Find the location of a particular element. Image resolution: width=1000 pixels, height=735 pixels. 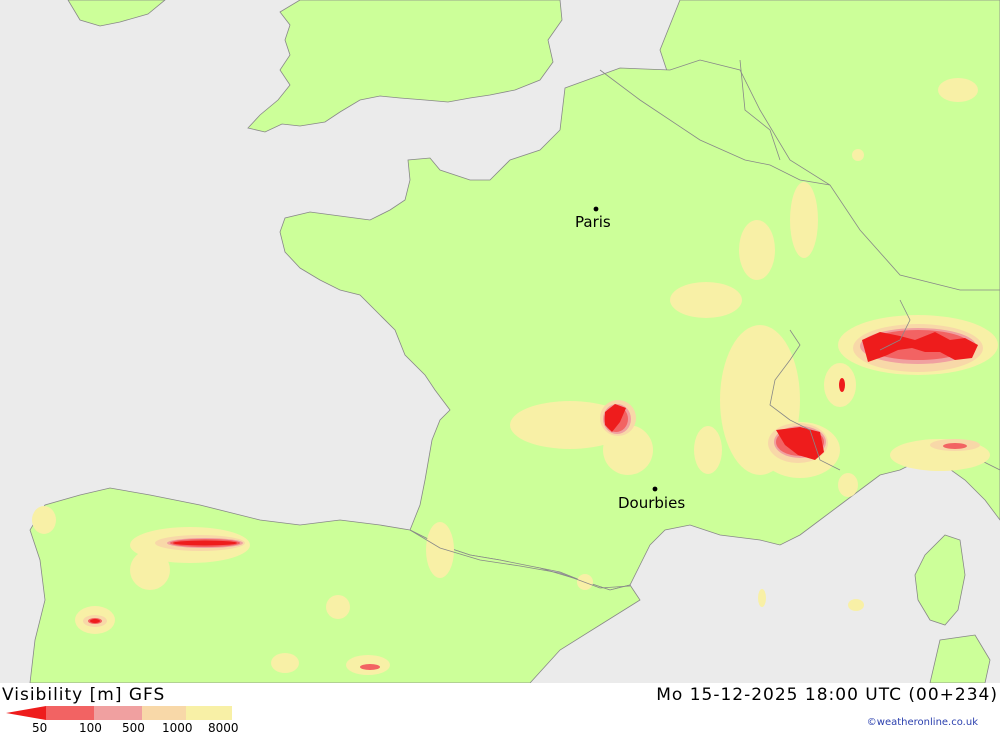

dourbies-label: Dourbies is located at coordinates (651, 503).